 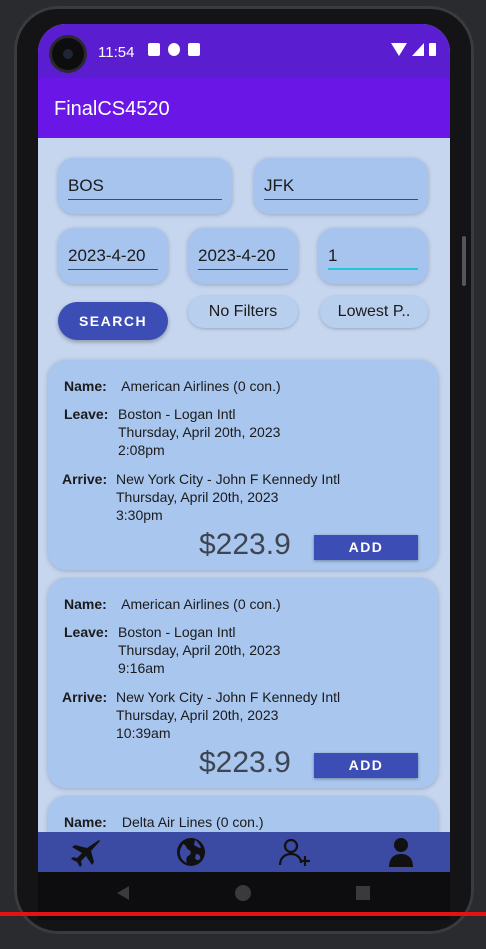 I want to click on person-icon, so click(x=401, y=852).